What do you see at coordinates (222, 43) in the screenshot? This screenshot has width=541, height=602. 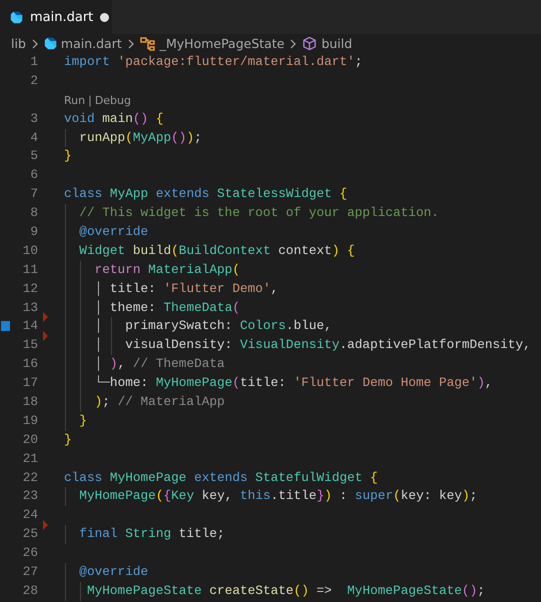 I see `breadcrumb-item: _MyHomePageState` at bounding box center [222, 43].